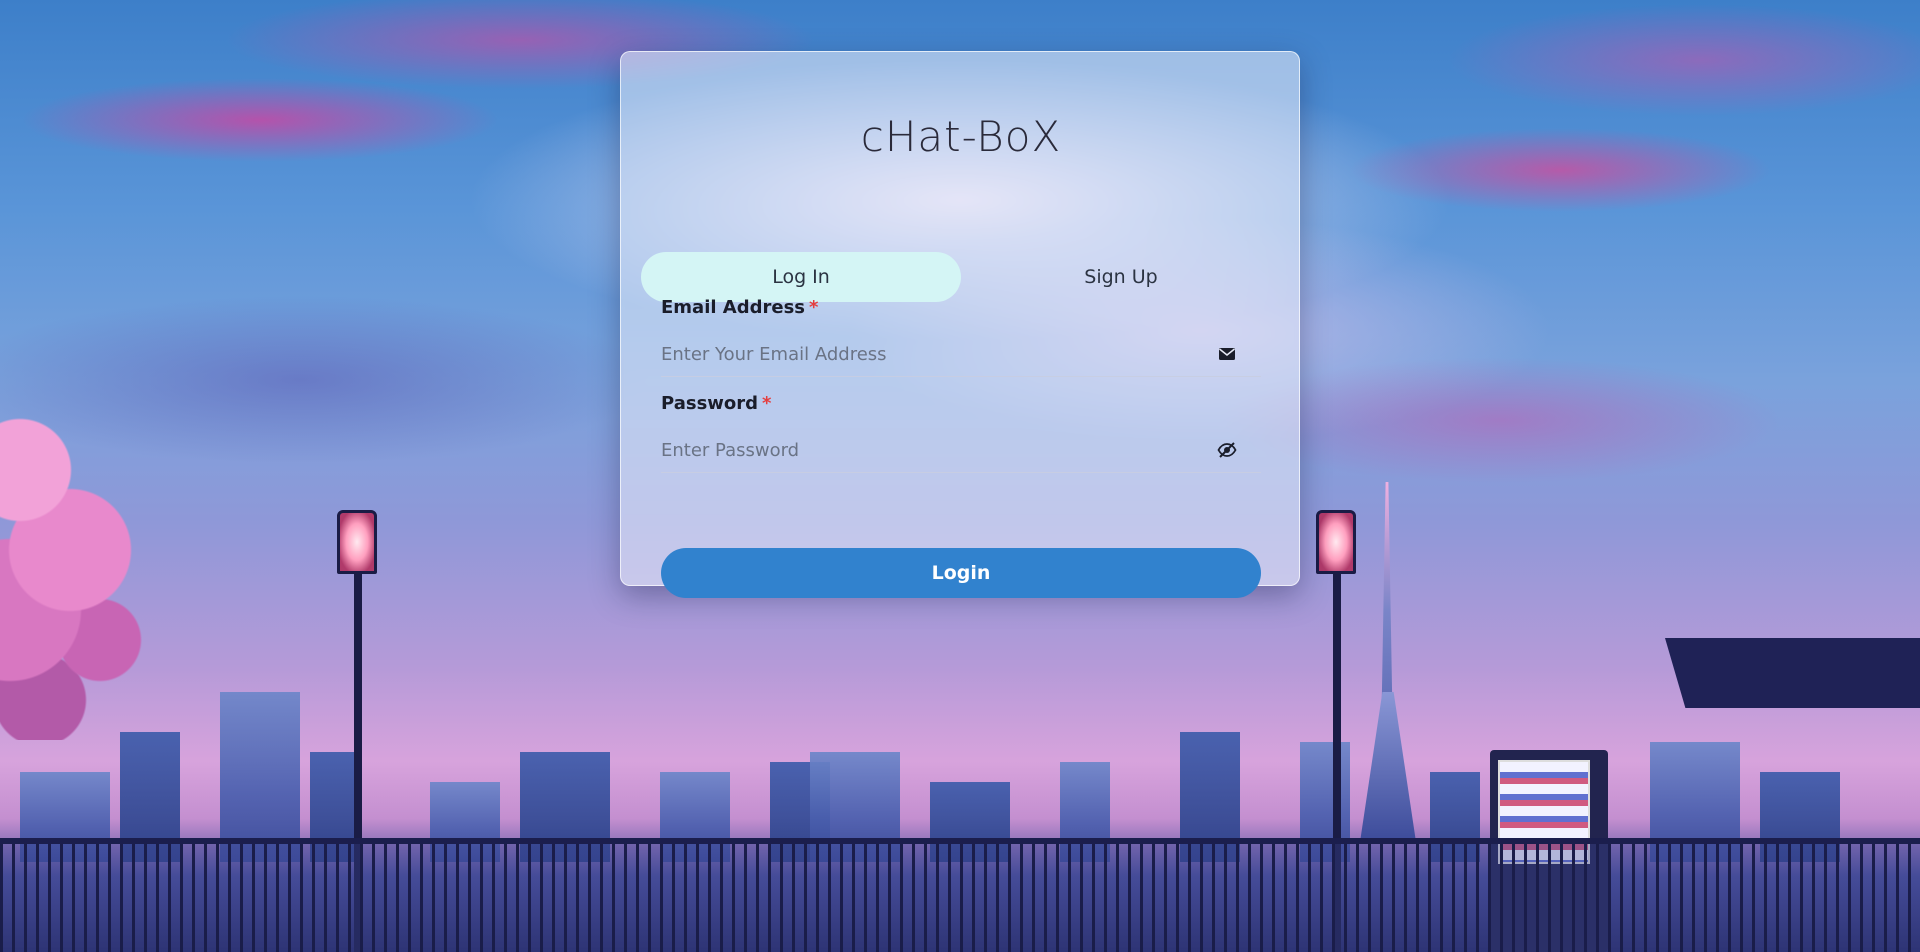 This screenshot has height=952, width=1920. I want to click on auth-tabs: Log In Sign Up, so click(961, 277).